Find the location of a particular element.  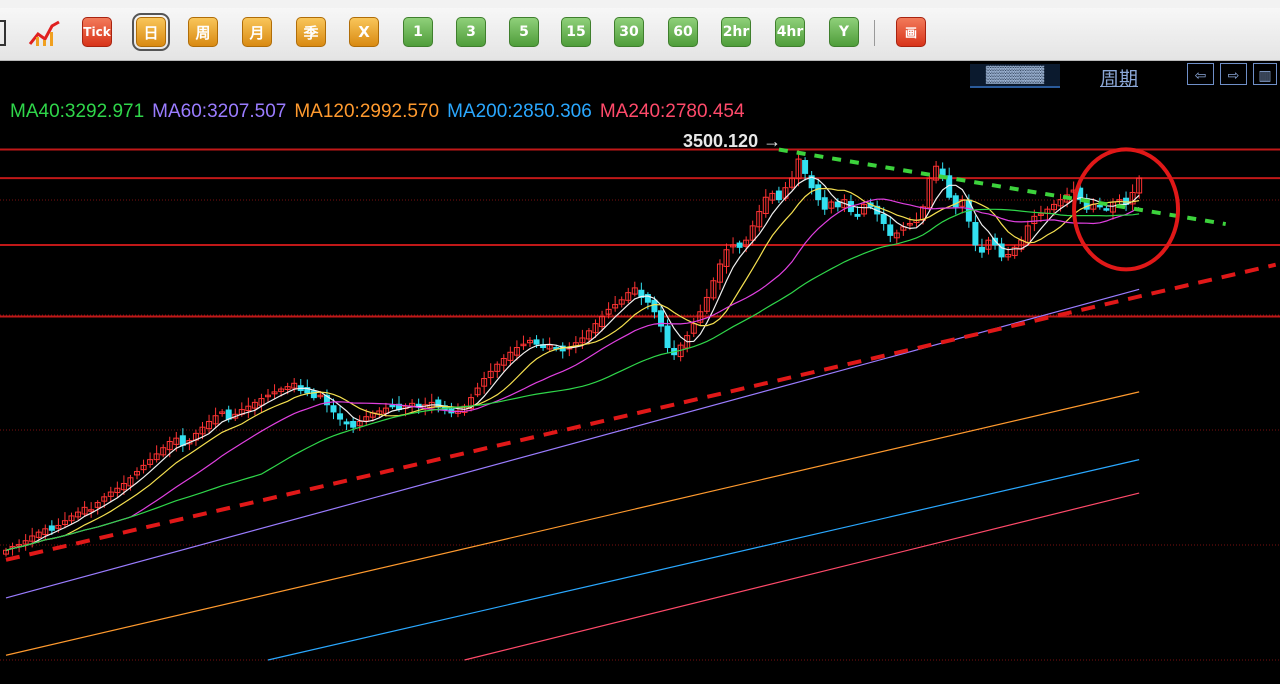

ma120-label: MA120:2992.570 is located at coordinates (367, 111).